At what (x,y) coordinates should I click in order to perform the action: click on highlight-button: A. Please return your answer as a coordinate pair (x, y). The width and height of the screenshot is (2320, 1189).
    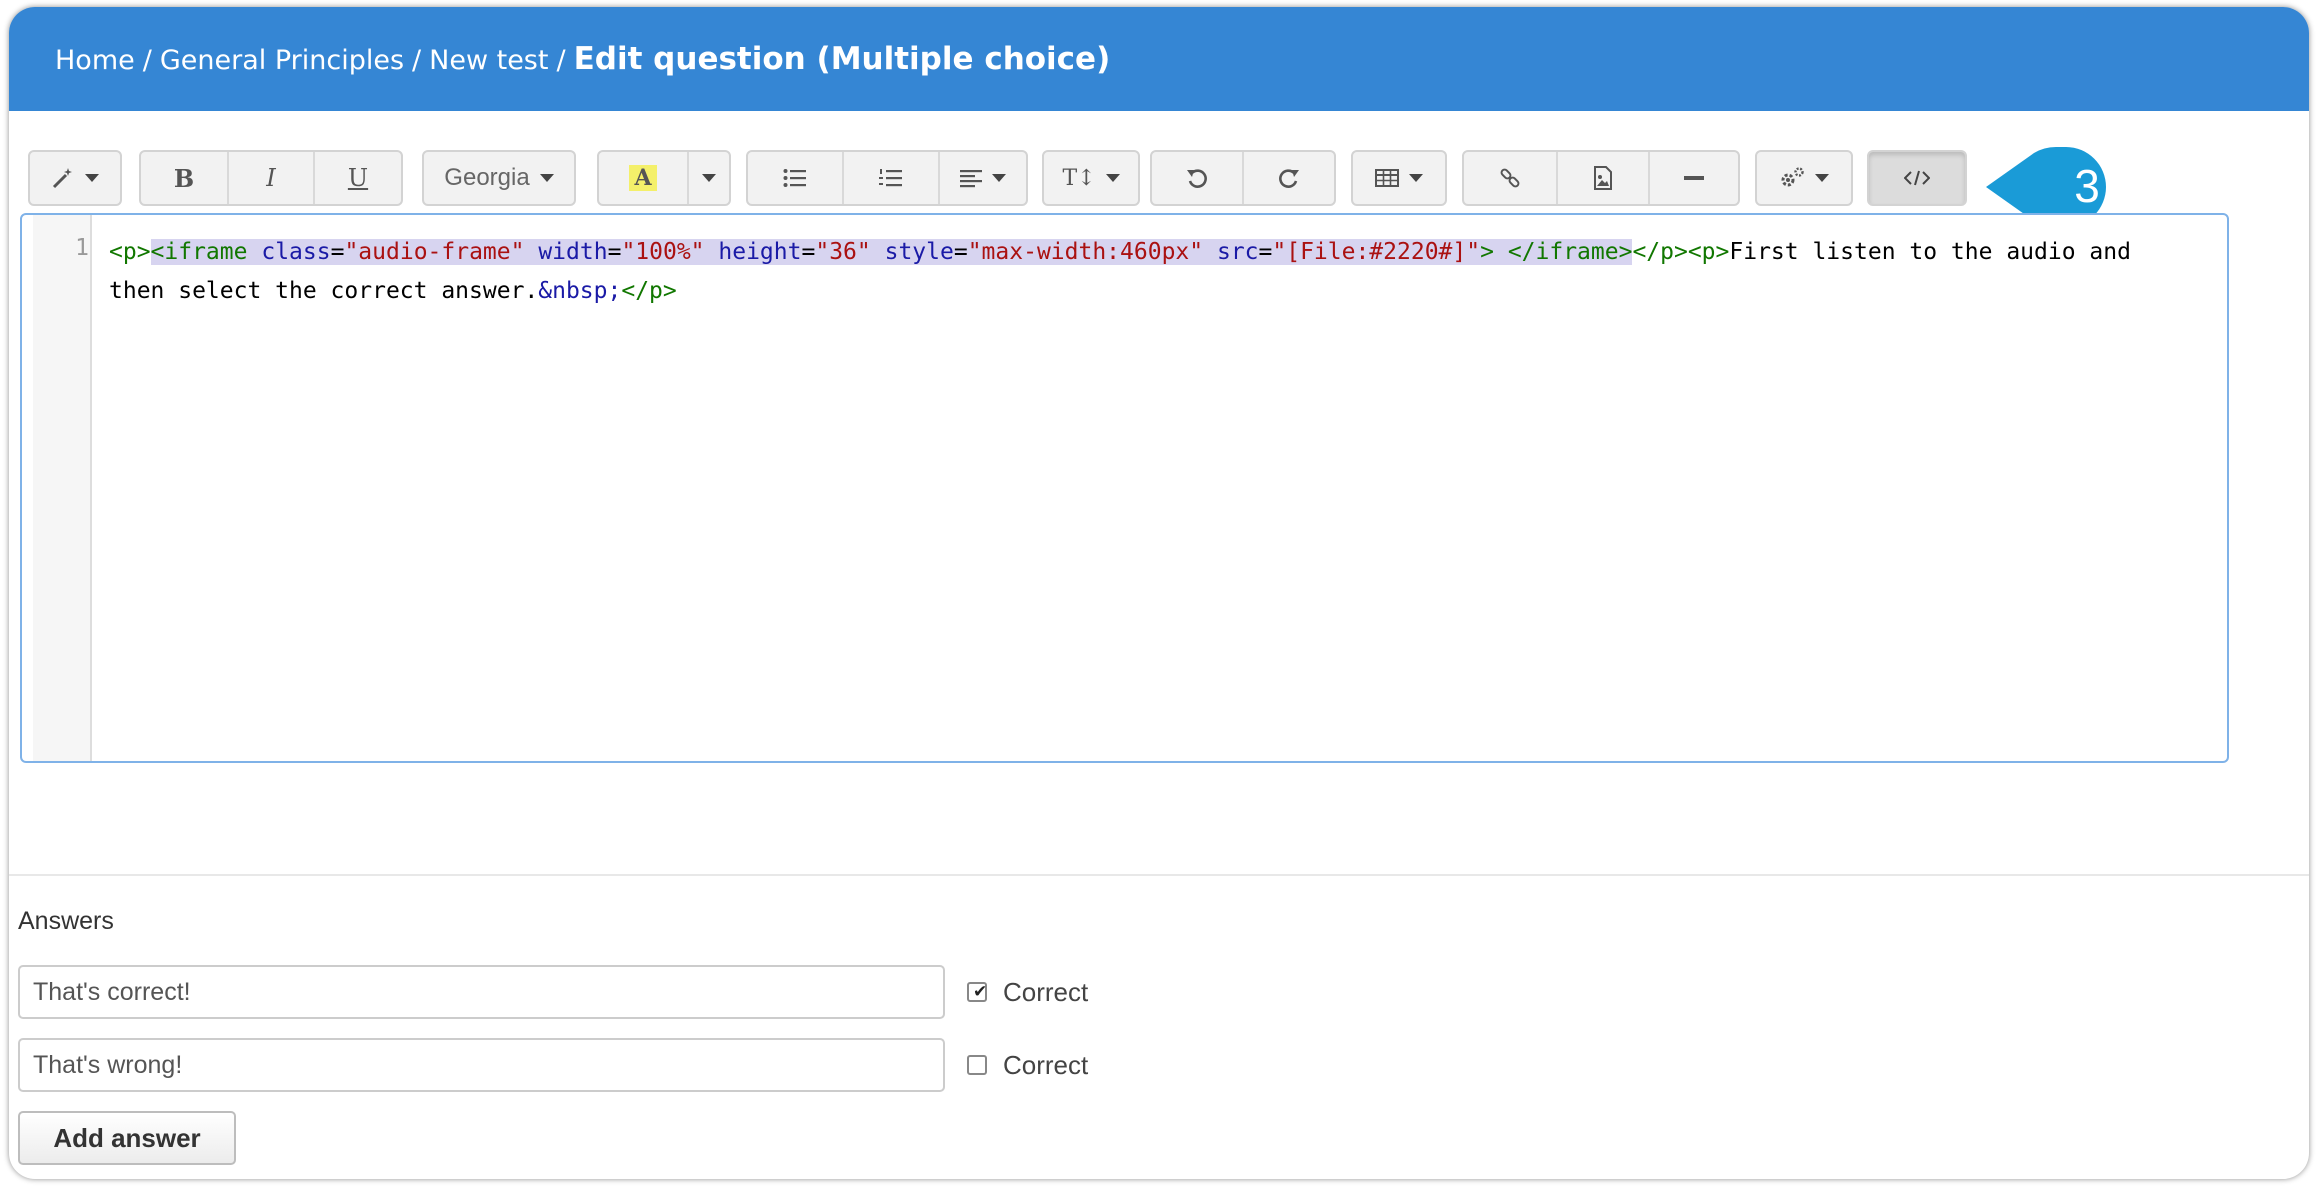
    Looking at the image, I should click on (644, 178).